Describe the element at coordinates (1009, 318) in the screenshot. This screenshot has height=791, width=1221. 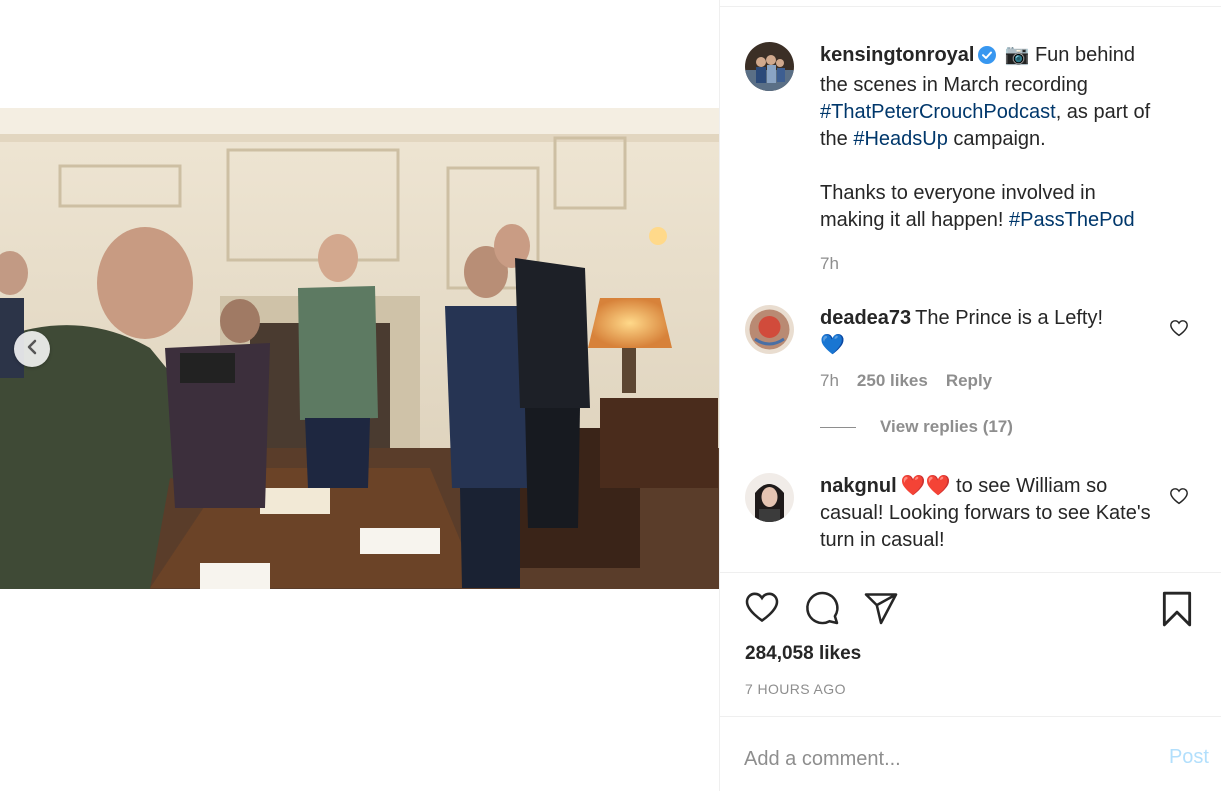
I see `comment-body: The Prince is a Lefty!` at that location.